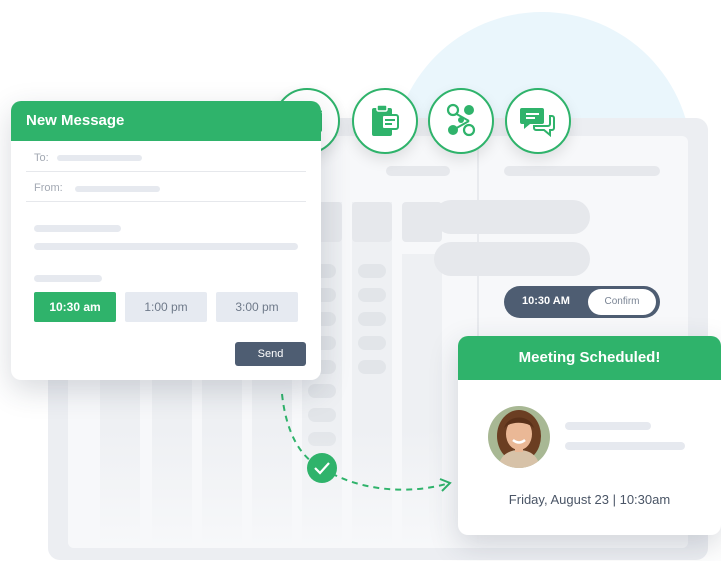 The width and height of the screenshot is (721, 561). What do you see at coordinates (608, 426) in the screenshot?
I see `attendee-name-placeholder` at bounding box center [608, 426].